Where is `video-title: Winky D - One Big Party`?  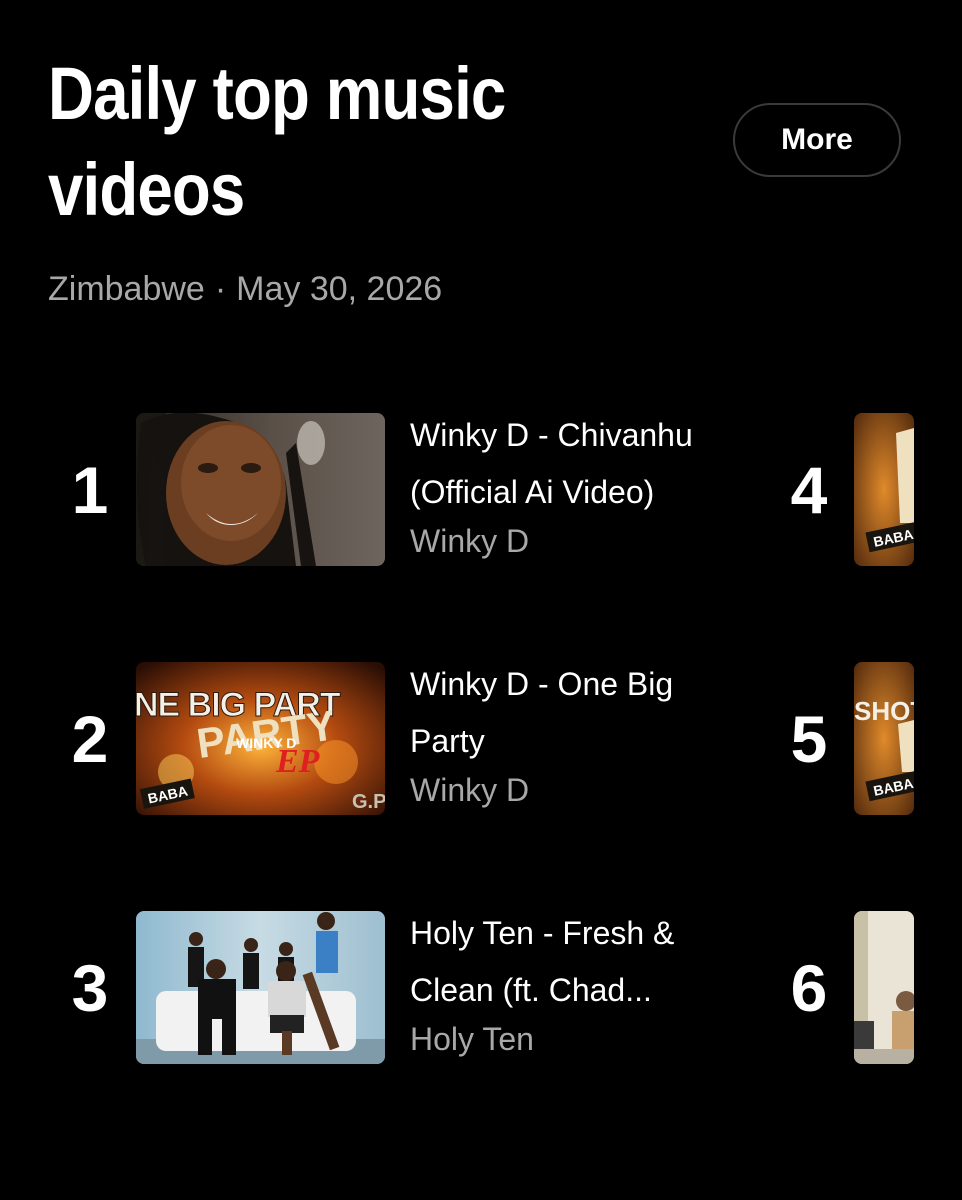 video-title: Winky D - One Big Party is located at coordinates (565, 713).